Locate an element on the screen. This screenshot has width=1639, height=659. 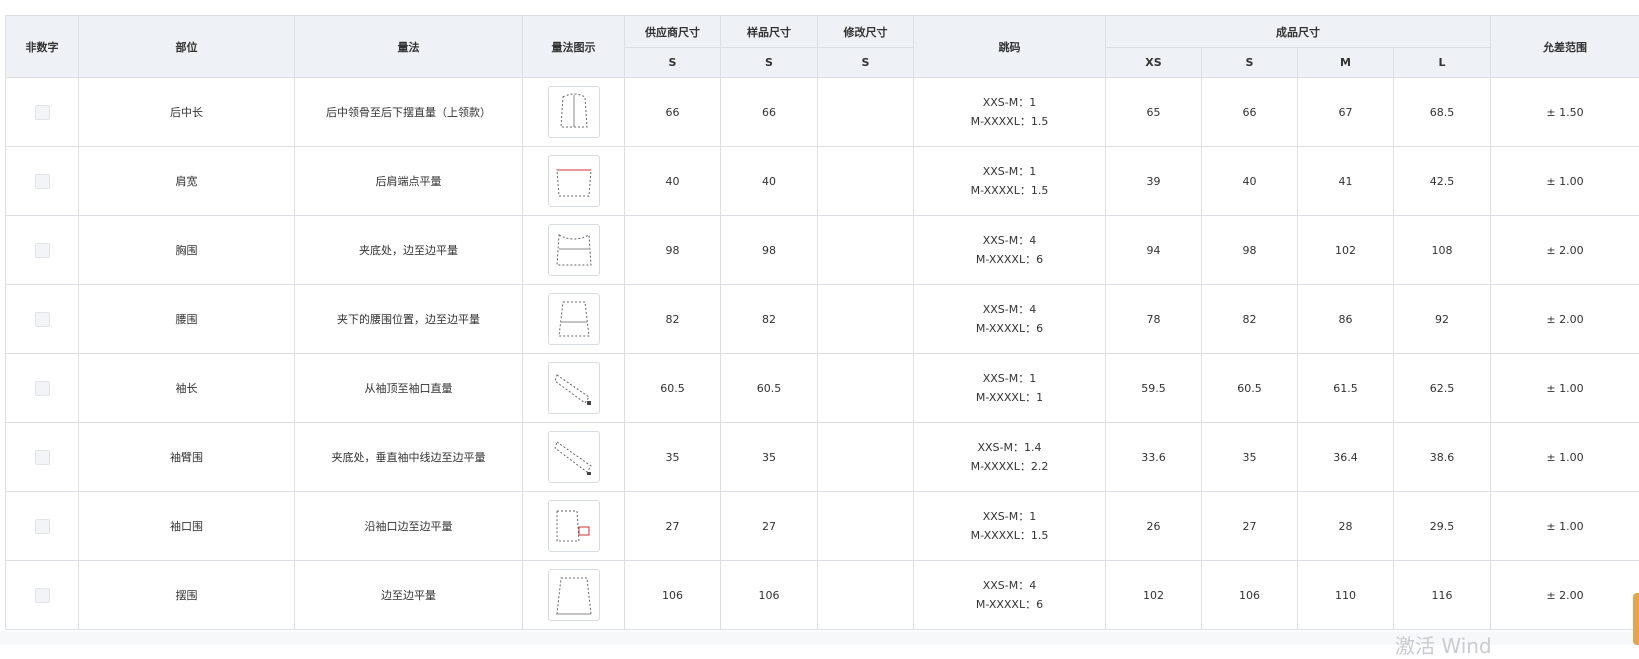
bicep-diagram-icon is located at coordinates (574, 457).